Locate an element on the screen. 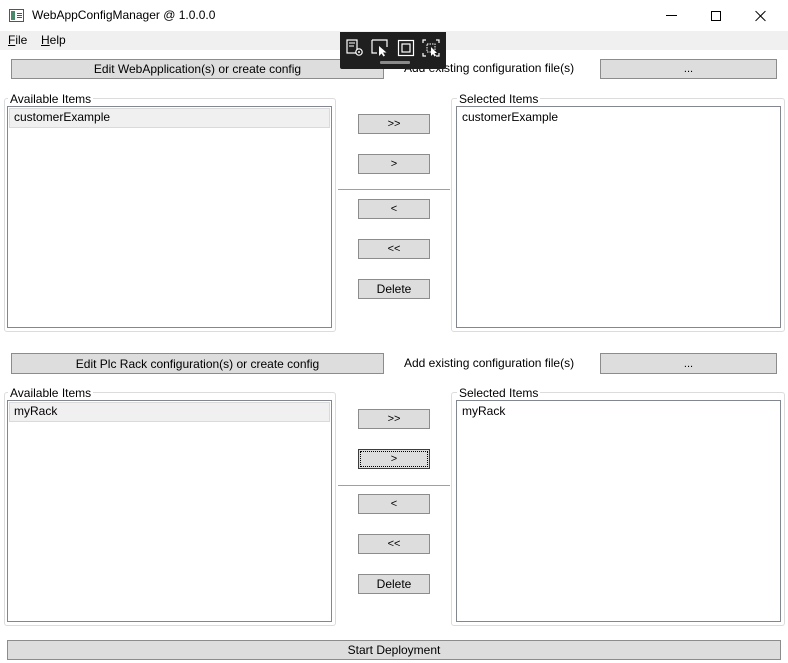  menu-help: Help is located at coordinates (53, 40).